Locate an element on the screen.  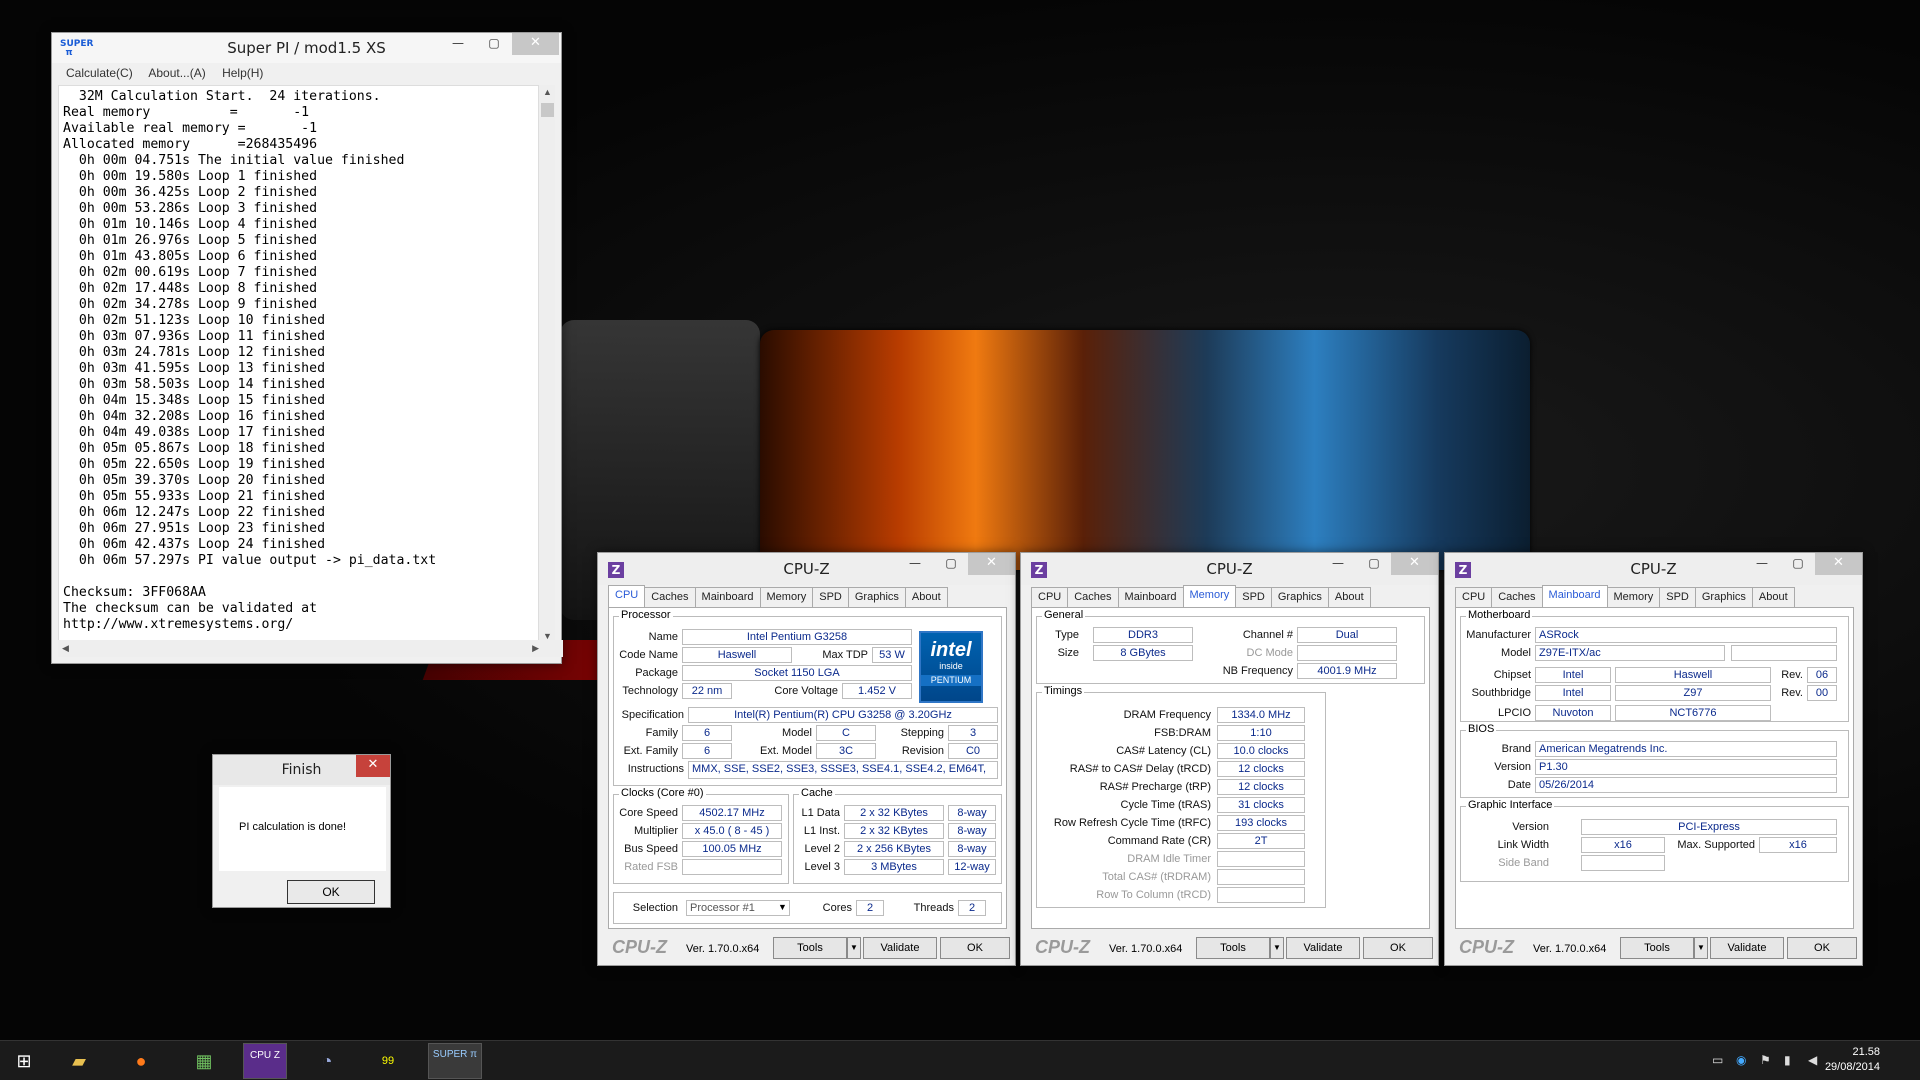
core-voltage-value: 1.452 V is located at coordinates (877, 691).